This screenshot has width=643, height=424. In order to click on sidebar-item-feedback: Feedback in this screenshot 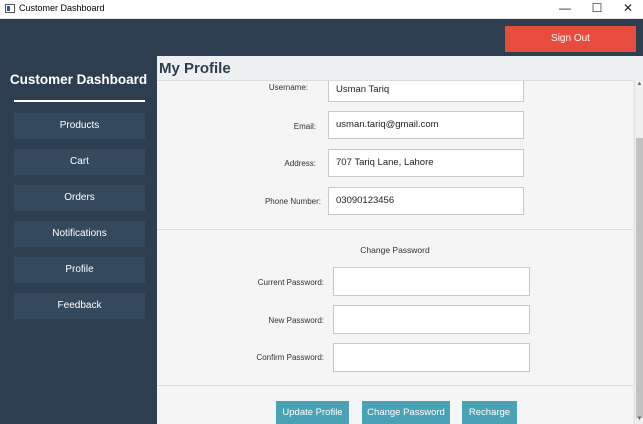, I will do `click(79, 306)`.